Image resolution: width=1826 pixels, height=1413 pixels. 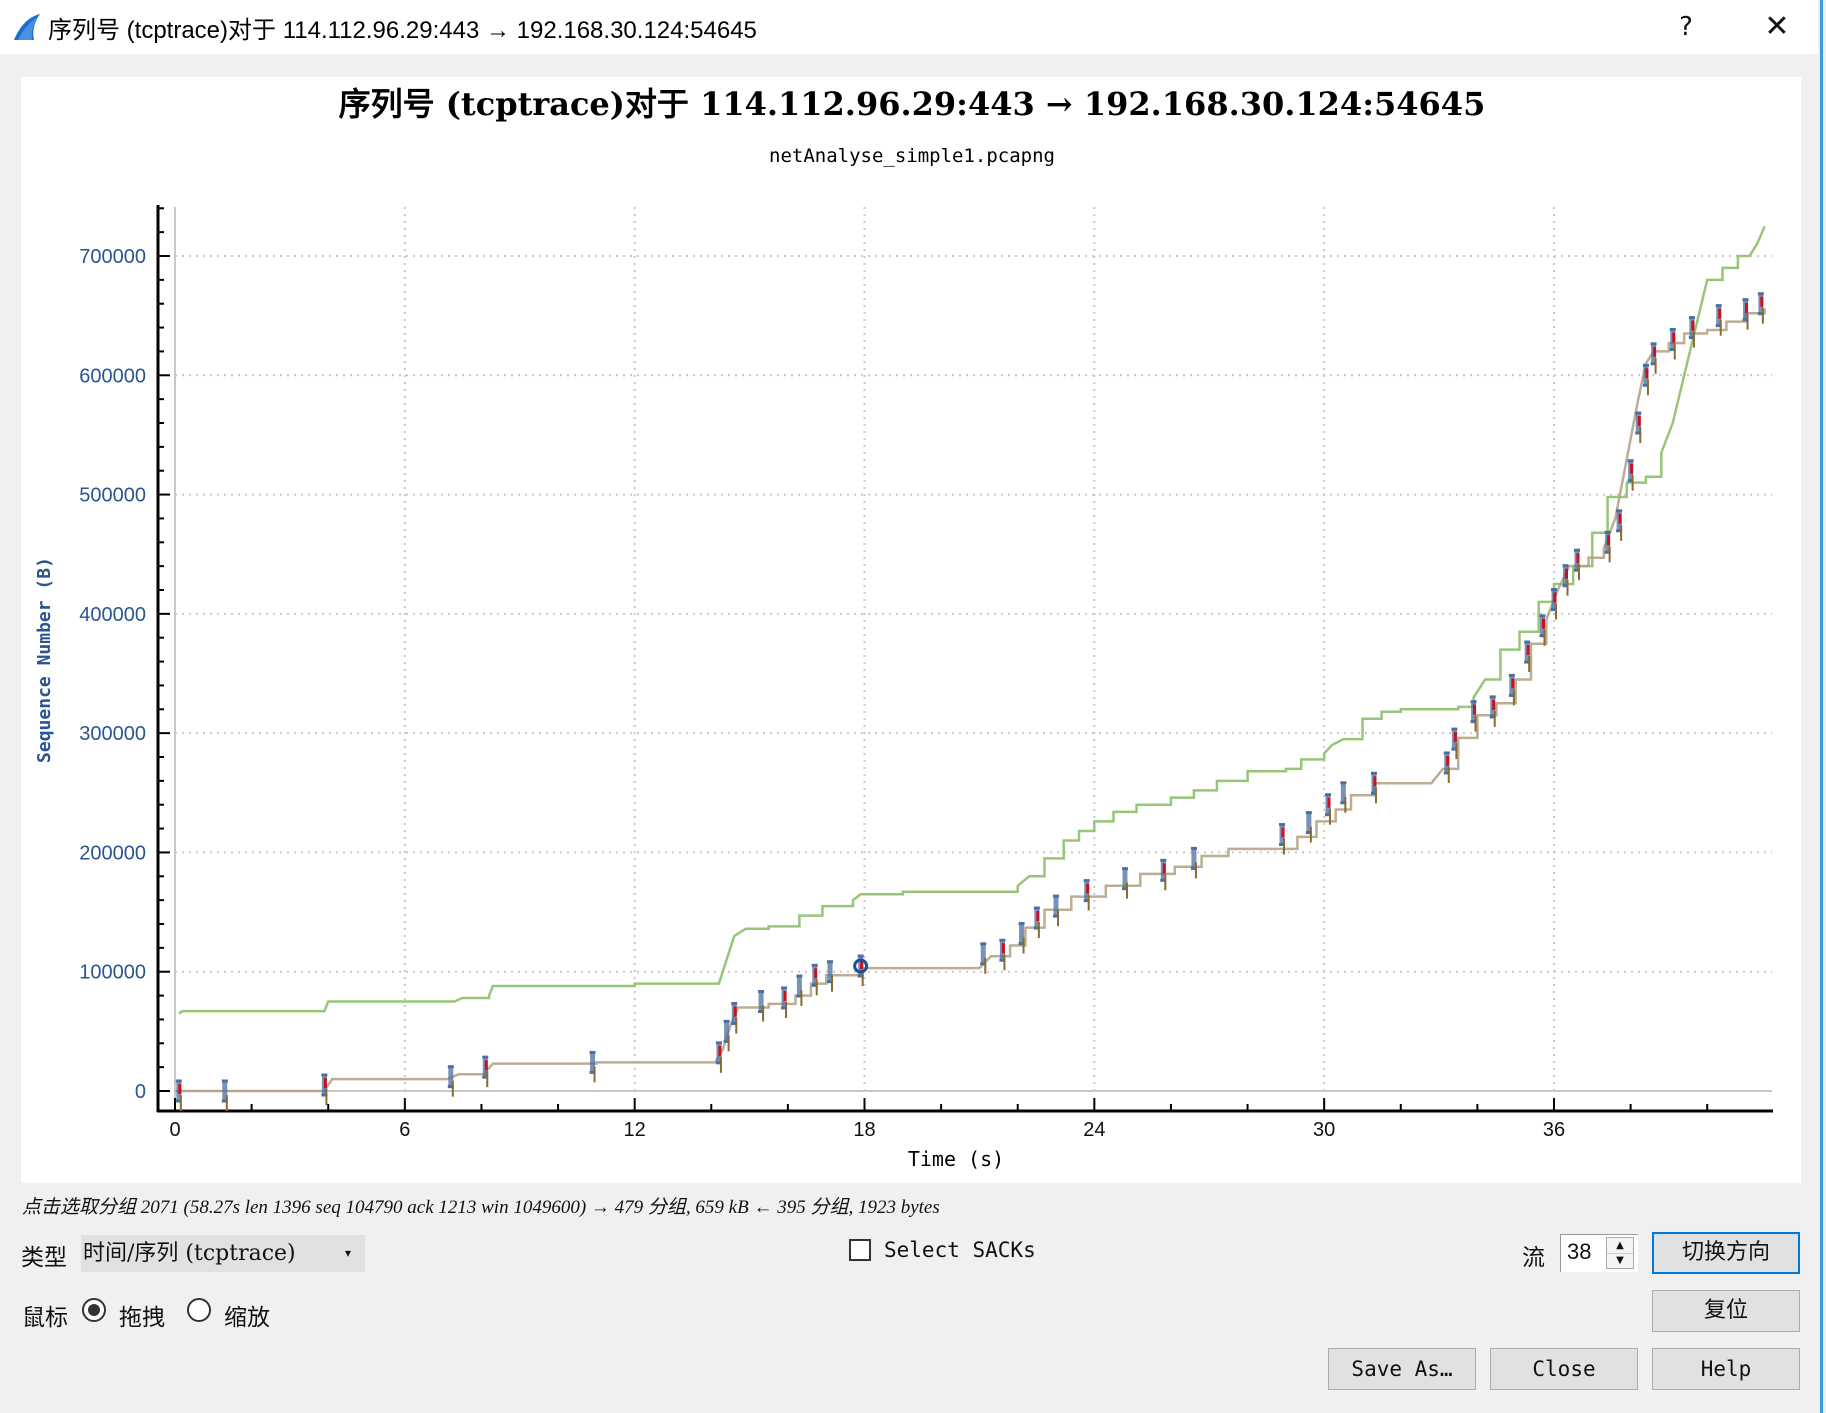 I want to click on x-tick-label: 36, so click(x=1554, y=1130).